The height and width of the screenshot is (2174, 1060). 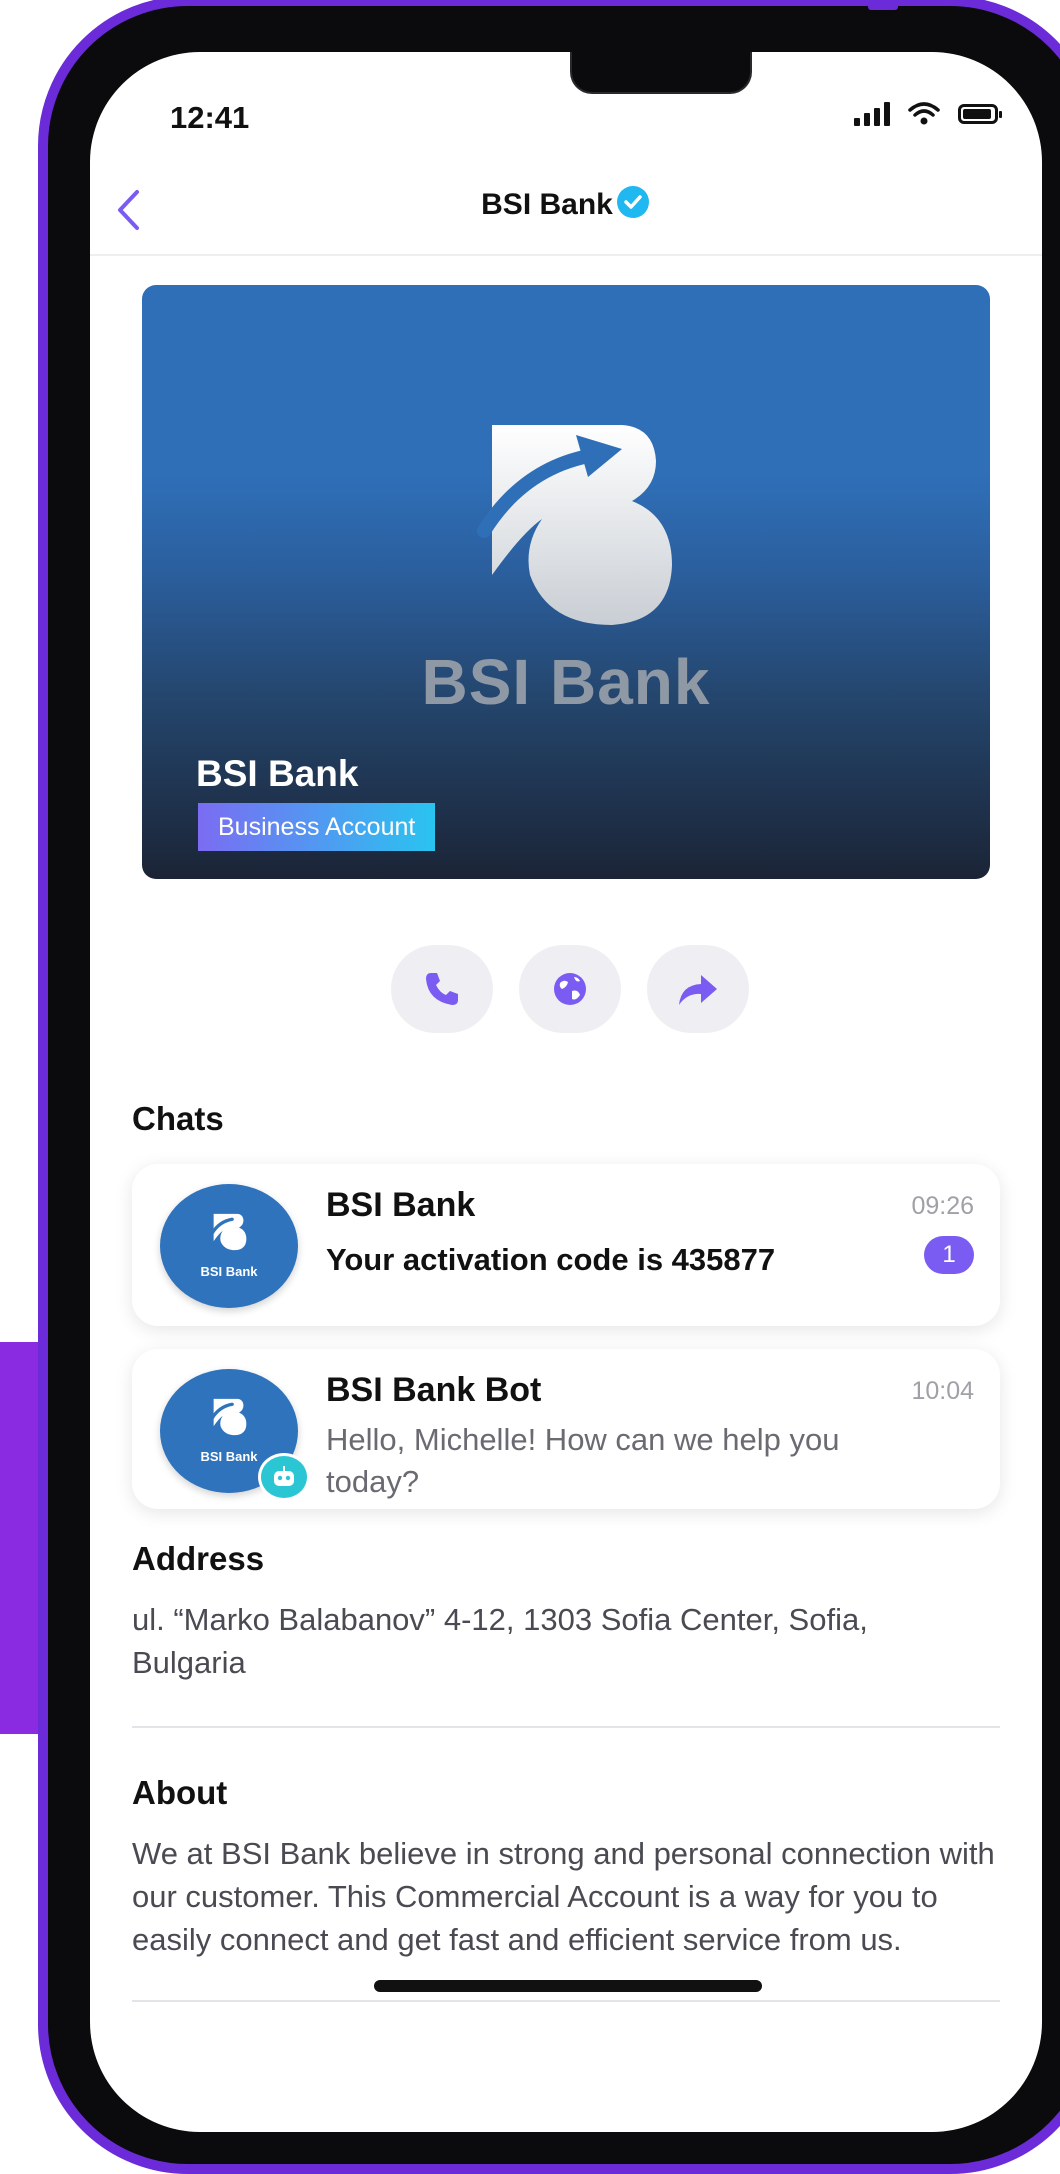 What do you see at coordinates (277, 773) in the screenshot?
I see `business-name: BSI Bank` at bounding box center [277, 773].